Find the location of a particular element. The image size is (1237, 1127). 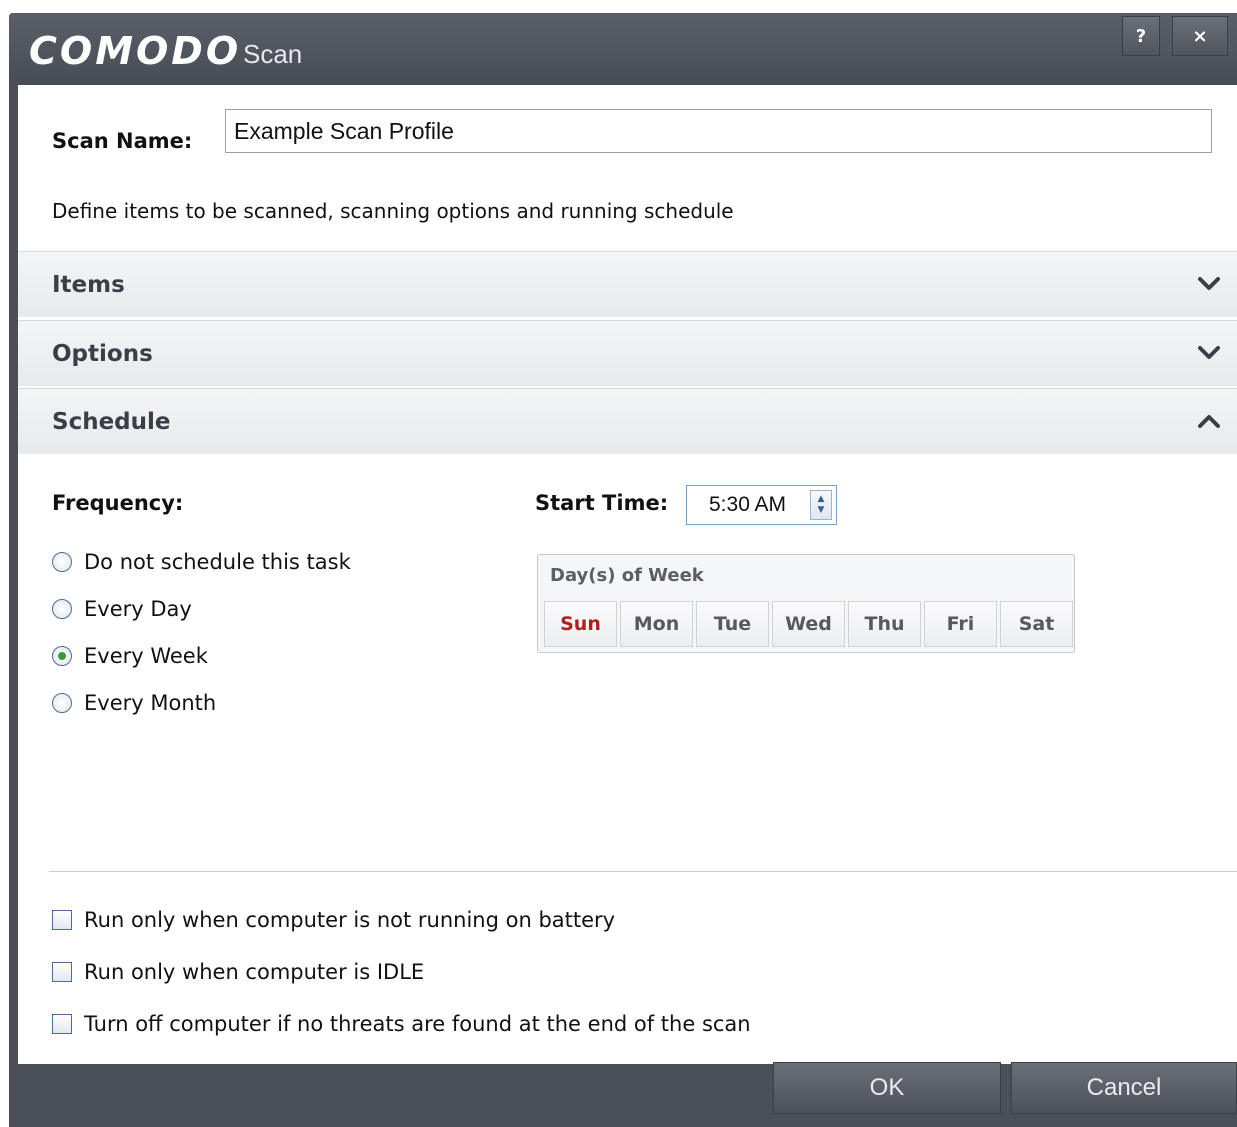

radio-label: Every Month is located at coordinates (150, 703).